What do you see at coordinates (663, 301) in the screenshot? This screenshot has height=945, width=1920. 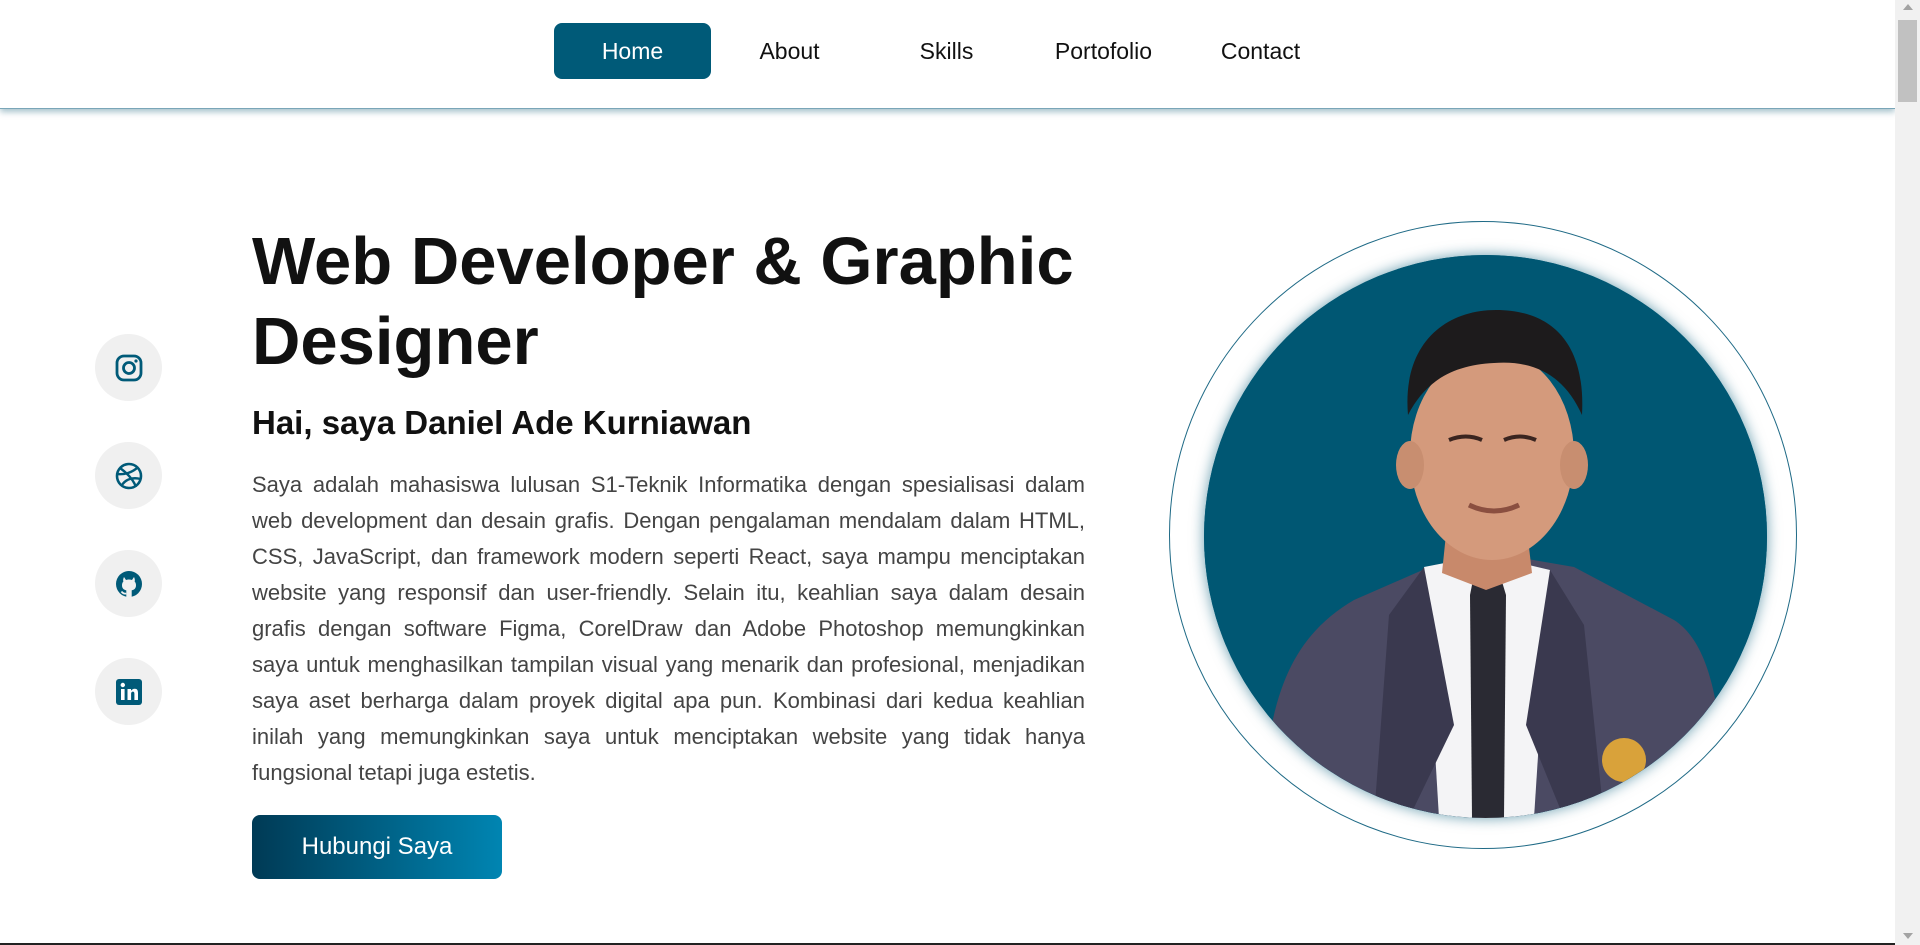 I see `hero-title: Web Developer & Graphic Designer` at bounding box center [663, 301].